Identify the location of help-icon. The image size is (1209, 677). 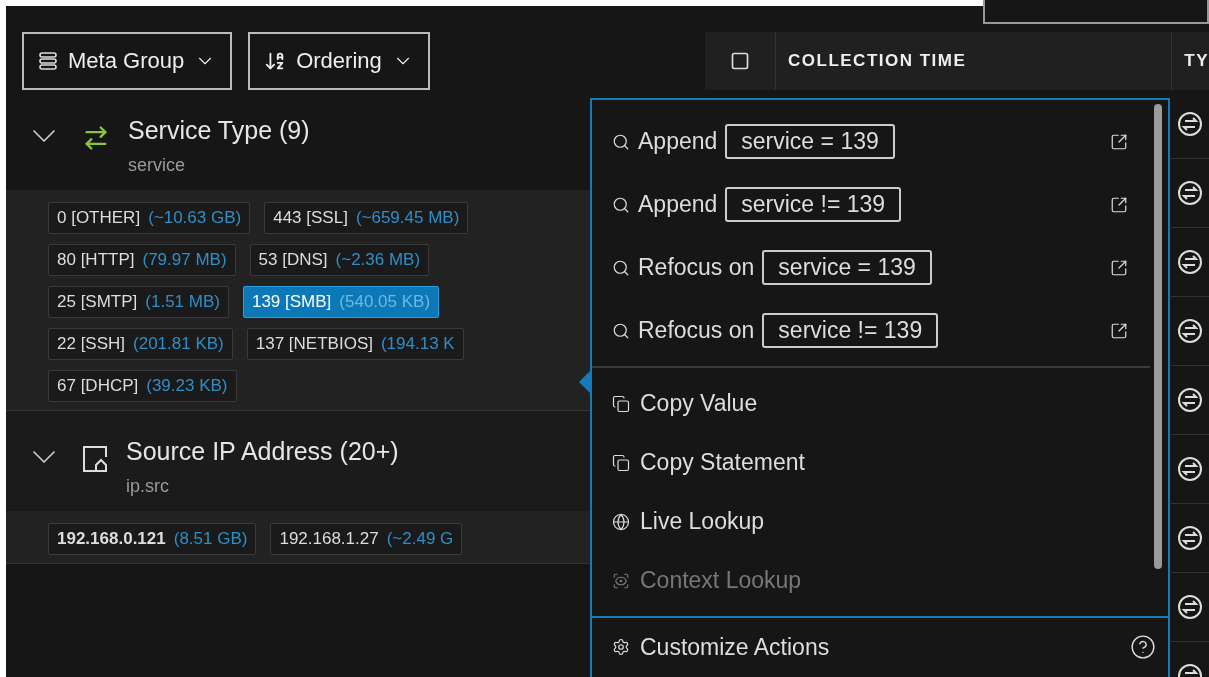
(1143, 647).